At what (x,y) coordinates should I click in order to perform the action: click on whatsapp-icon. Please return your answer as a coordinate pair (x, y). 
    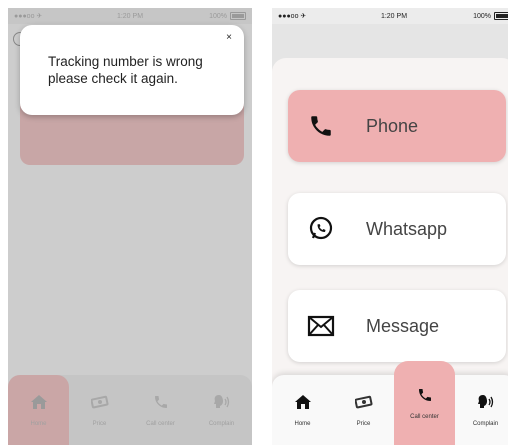
    Looking at the image, I should click on (321, 229).